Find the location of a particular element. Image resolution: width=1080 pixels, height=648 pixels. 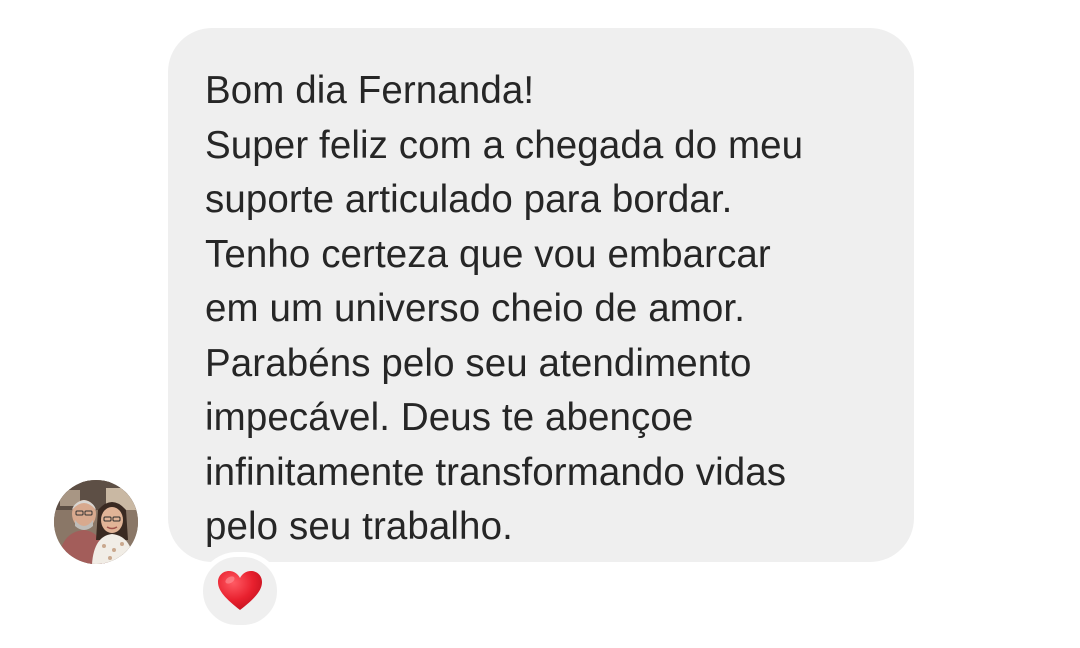

red-heart-icon is located at coordinates (240, 590).